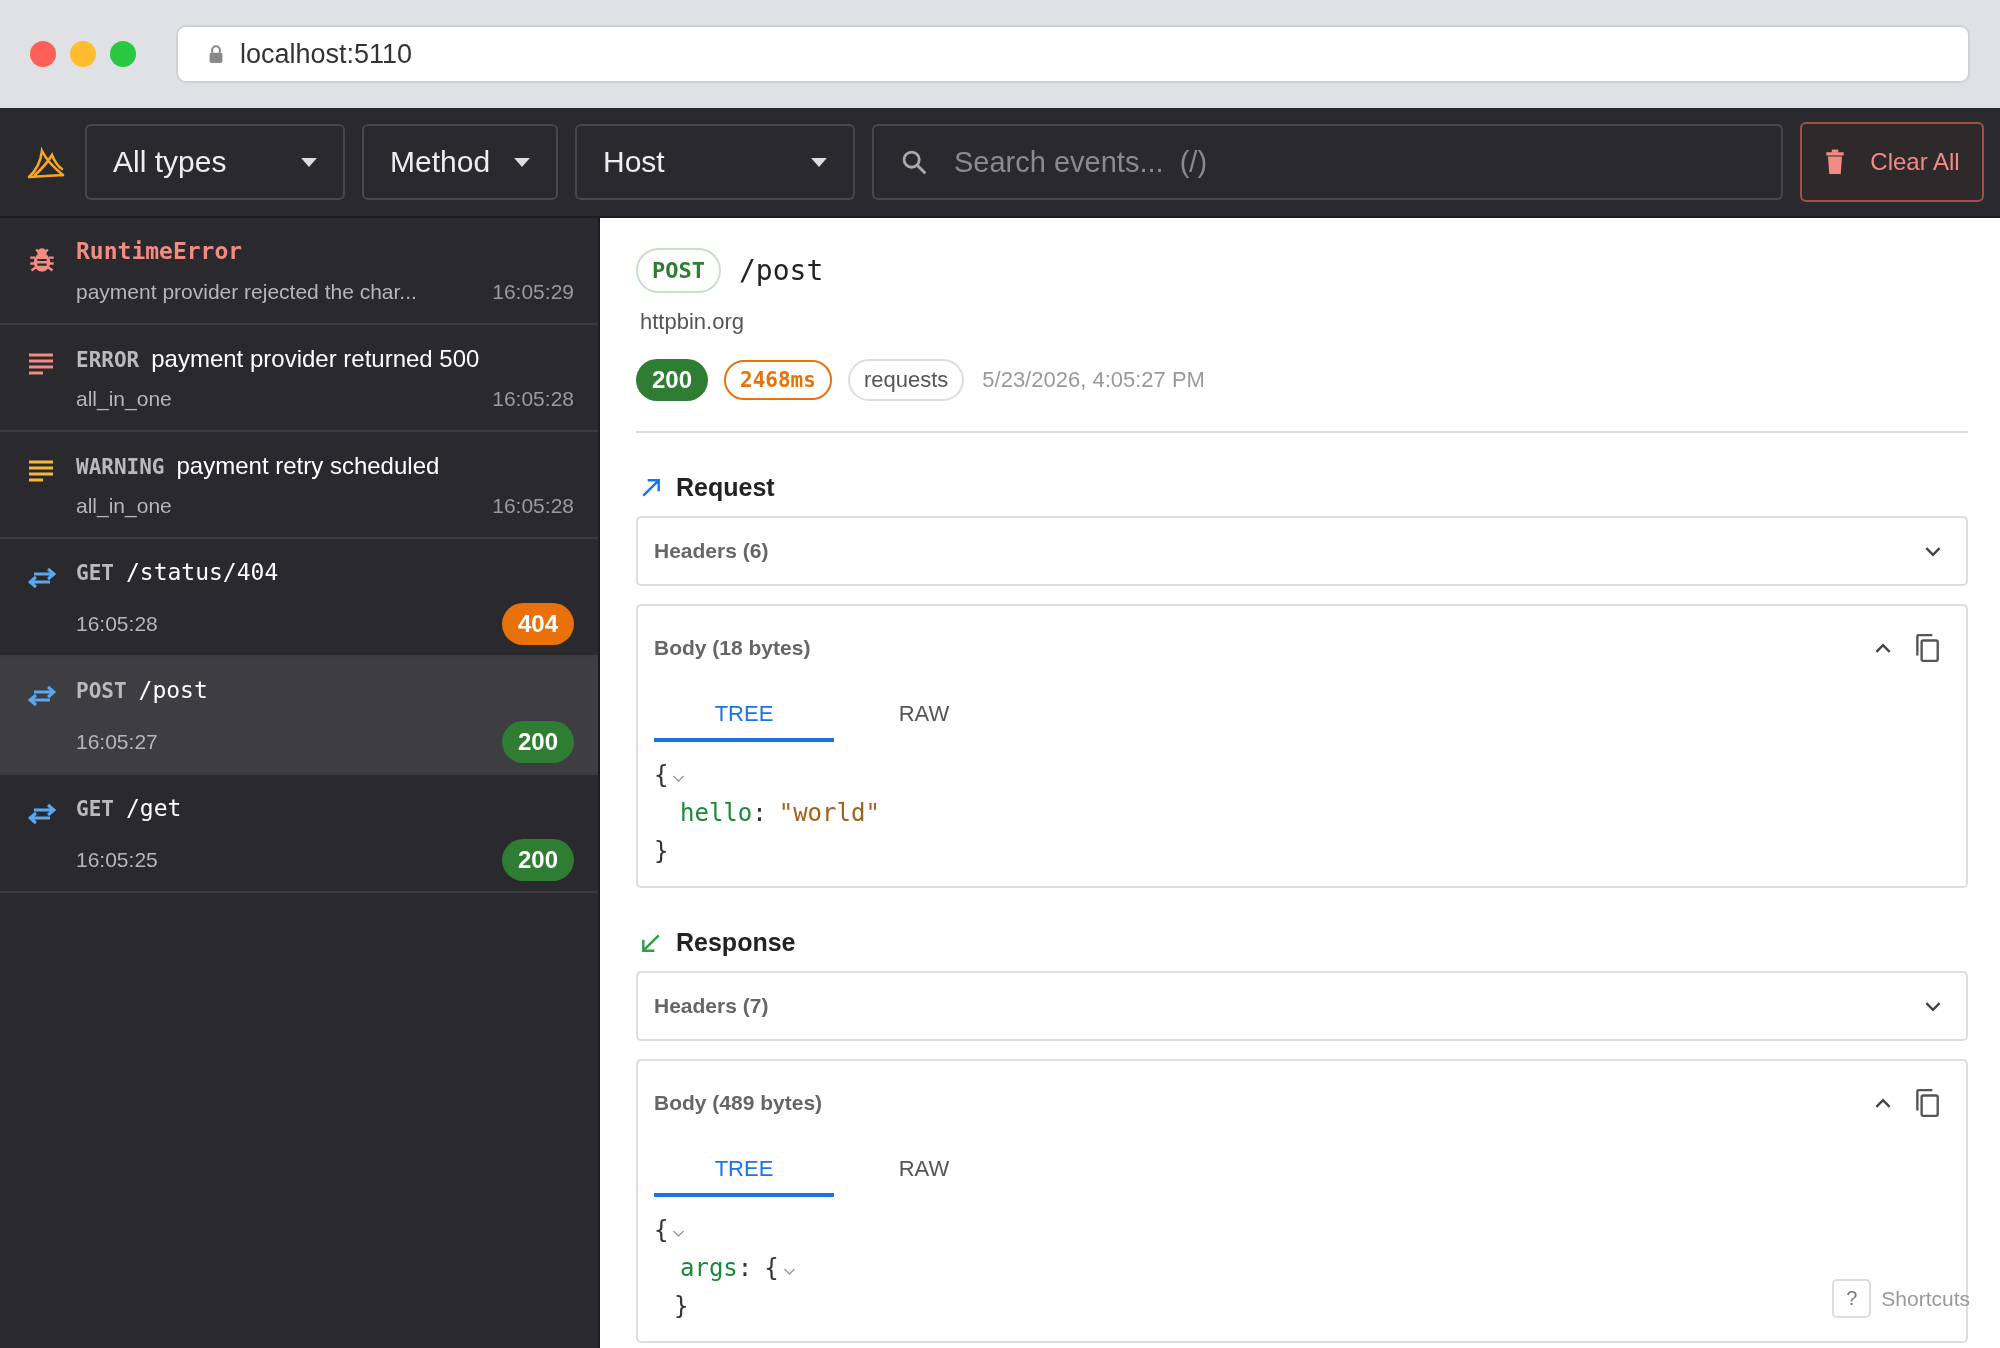  What do you see at coordinates (299, 485) in the screenshot?
I see `event-row: WARNING payment retry scheduled all_in_one 16:05:28` at bounding box center [299, 485].